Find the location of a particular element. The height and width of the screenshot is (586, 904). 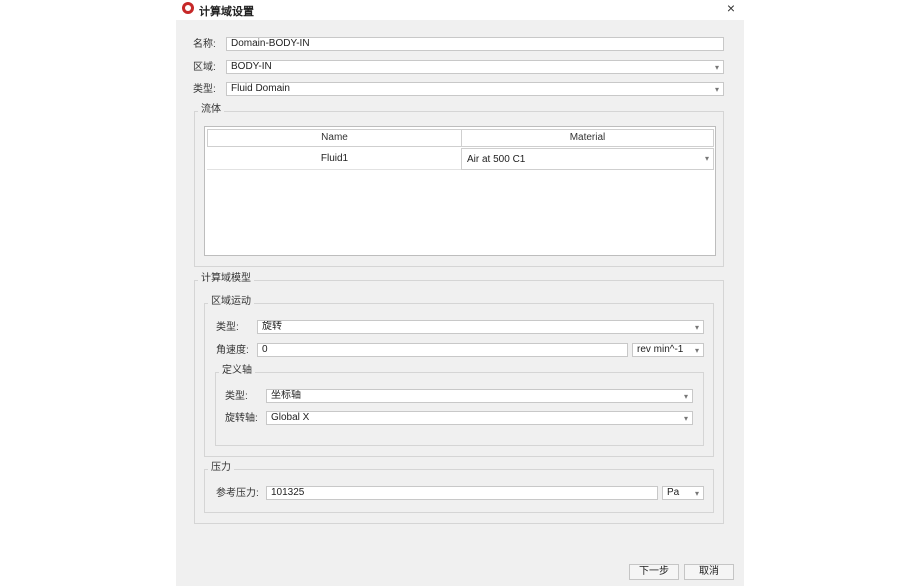

rotation-axis-value: Global X is located at coordinates (290, 417).